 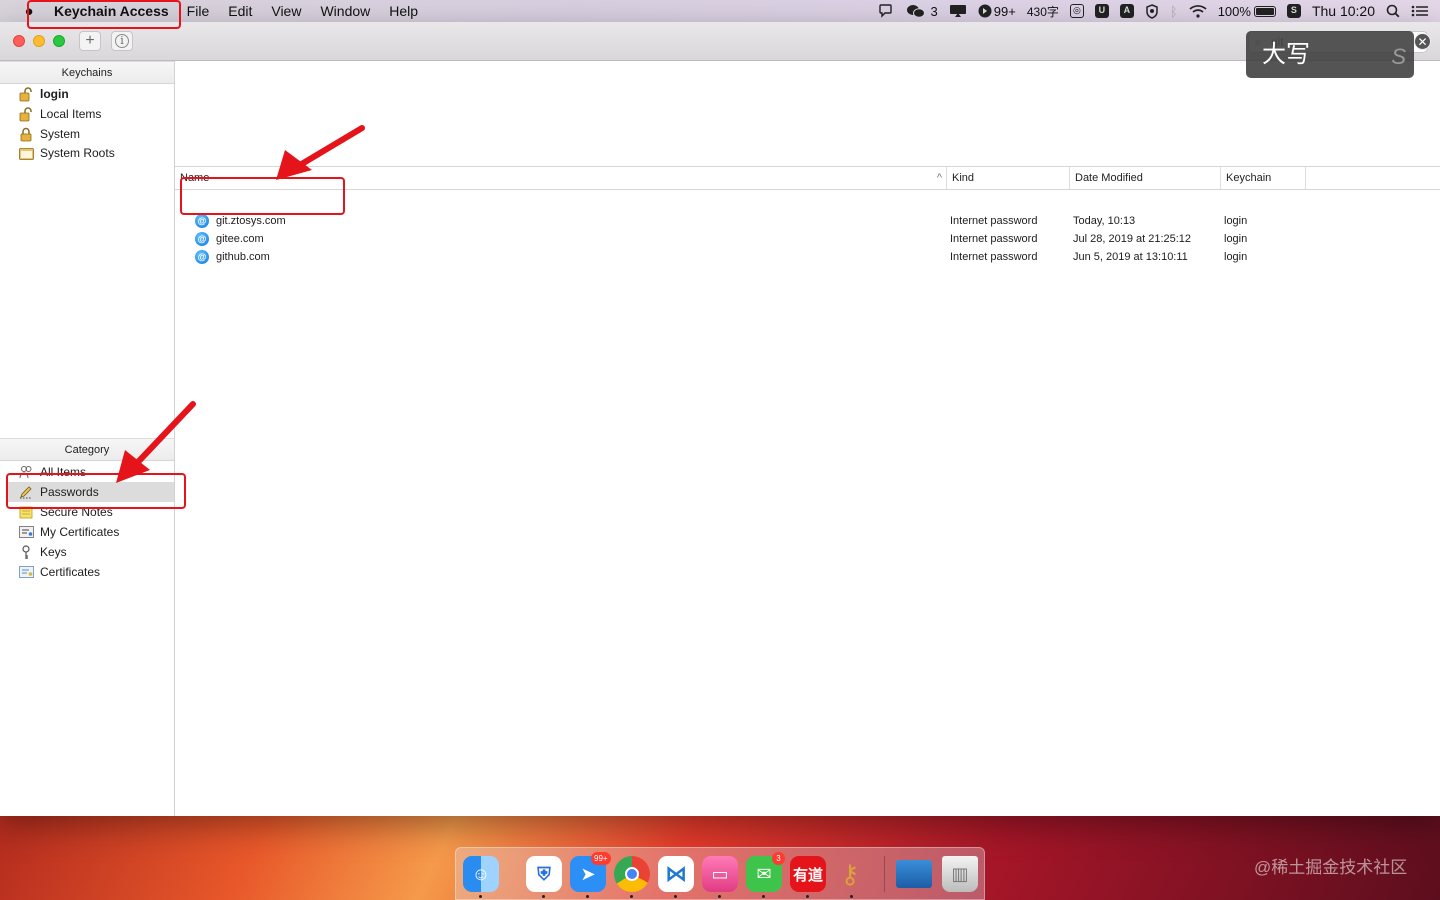 What do you see at coordinates (320, 152) in the screenshot?
I see `annotation-arrow-row` at bounding box center [320, 152].